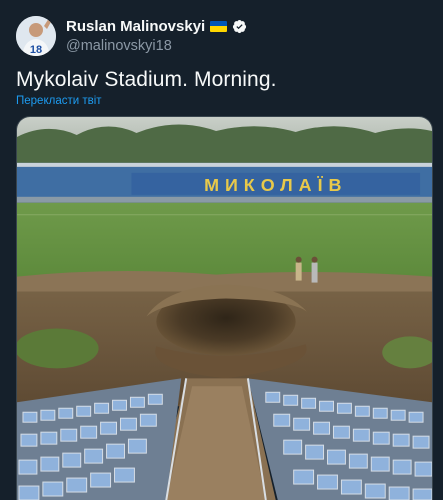  What do you see at coordinates (36, 36) in the screenshot?
I see `avatar: 18` at bounding box center [36, 36].